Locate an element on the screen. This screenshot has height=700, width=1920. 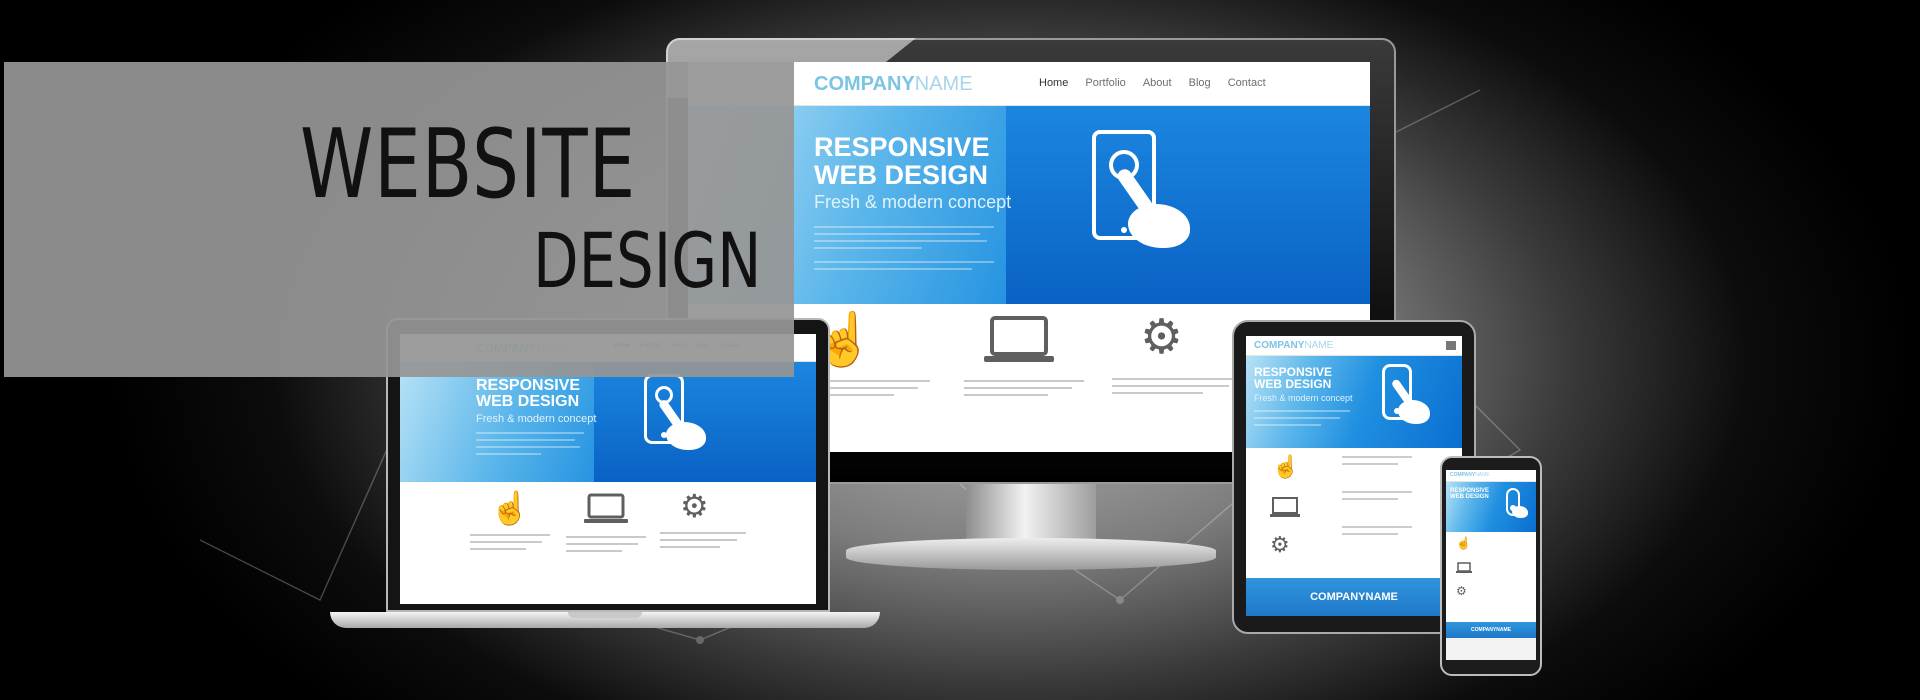
phone-site-logo: COMPANYNAME is located at coordinates (1470, 475).